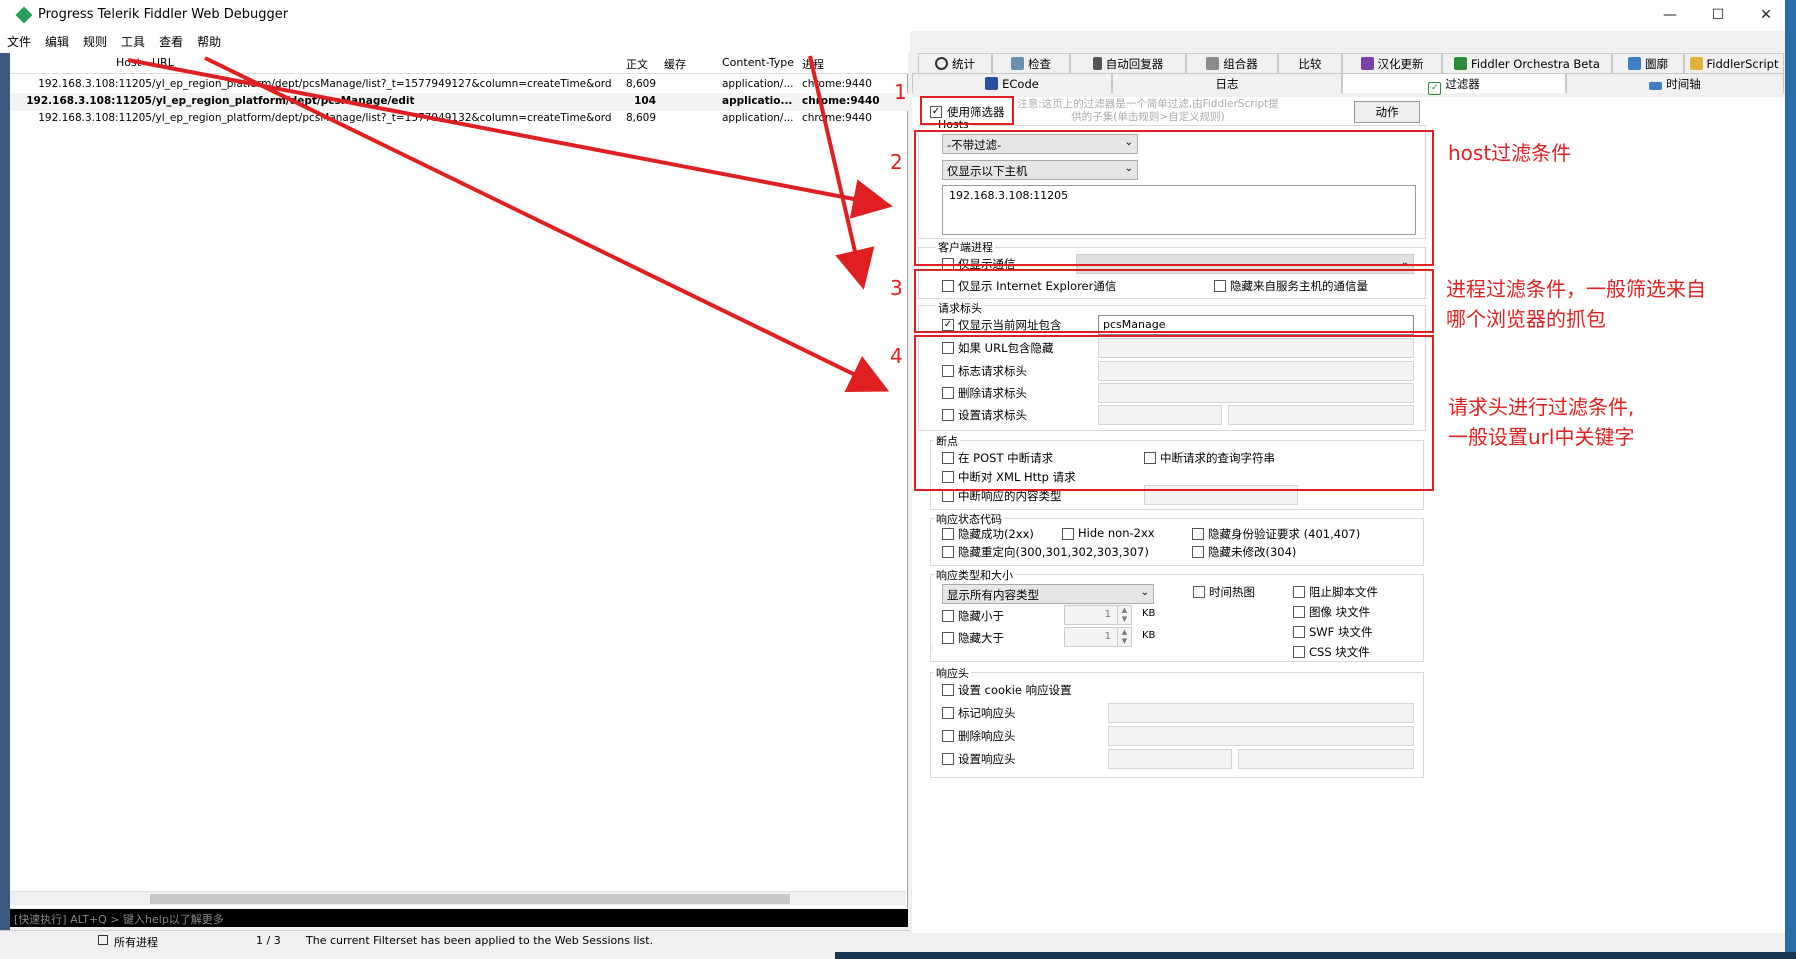  I want to click on time-heatmap-label: 时间热图, so click(1232, 592).